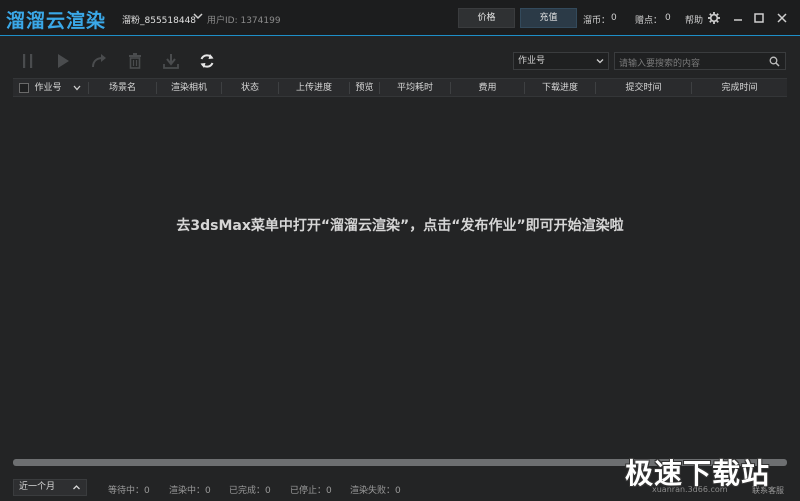  Describe the element at coordinates (774, 61) in the screenshot. I see `search-icon` at that location.